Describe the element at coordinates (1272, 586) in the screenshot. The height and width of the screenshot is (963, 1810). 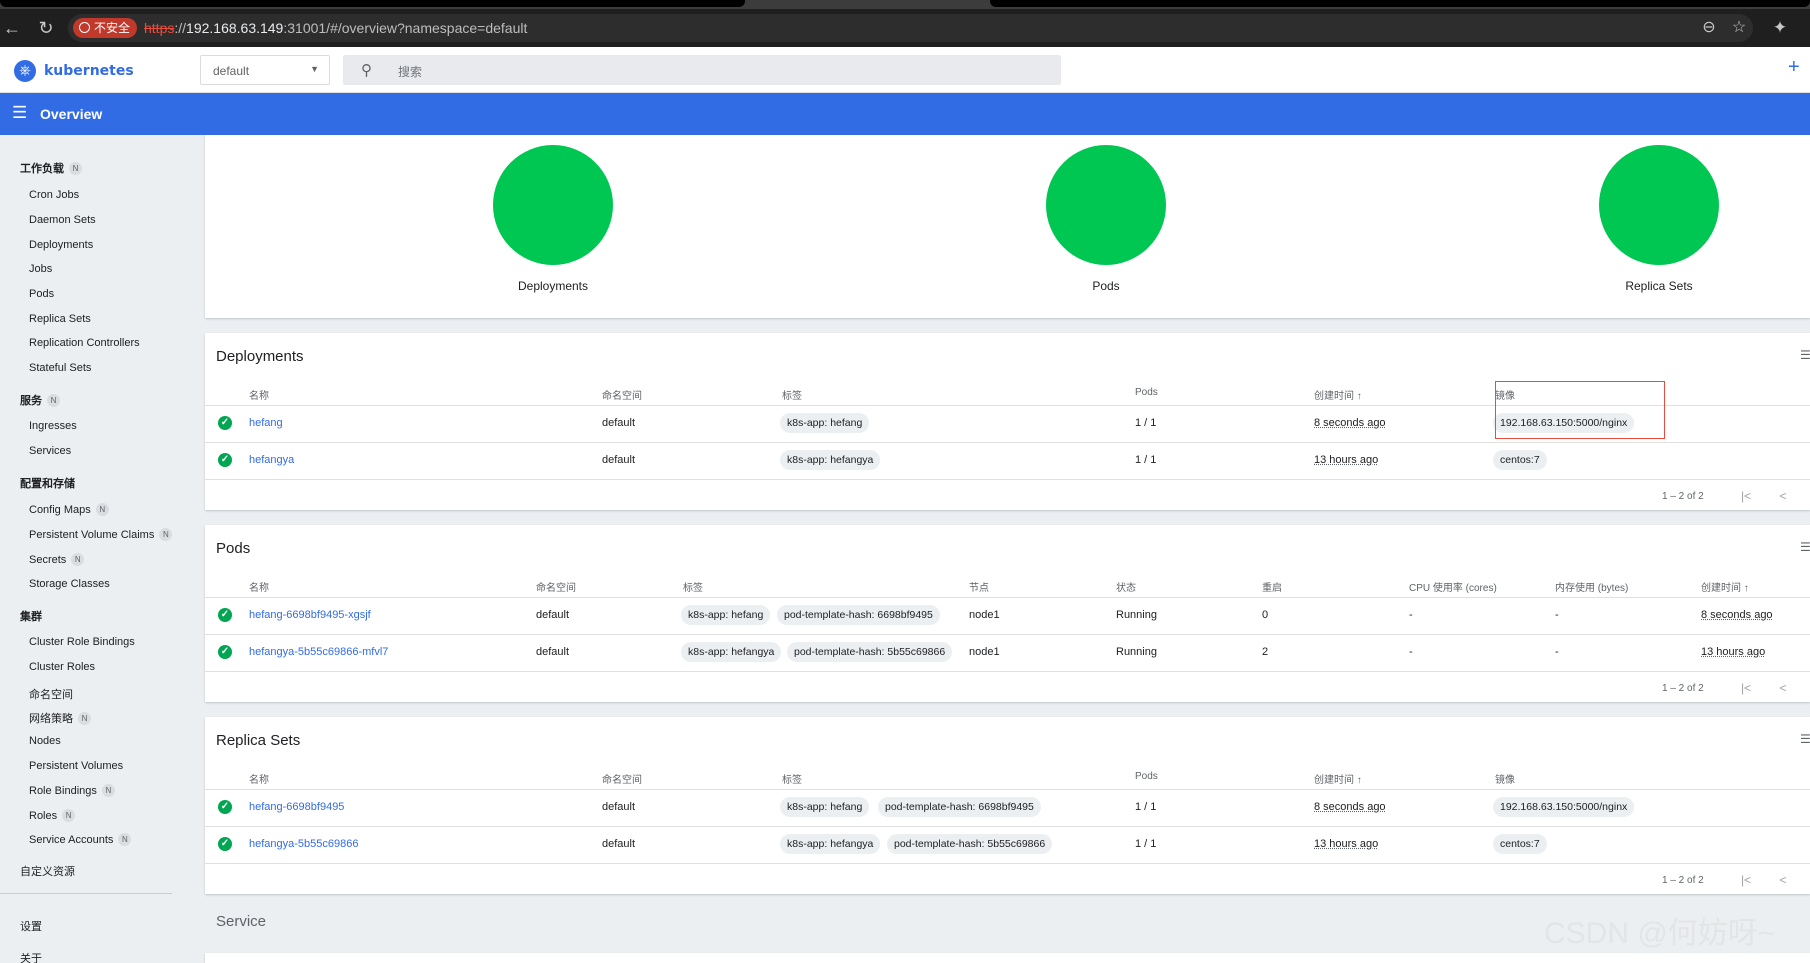
I see `column-header: 重启` at that location.